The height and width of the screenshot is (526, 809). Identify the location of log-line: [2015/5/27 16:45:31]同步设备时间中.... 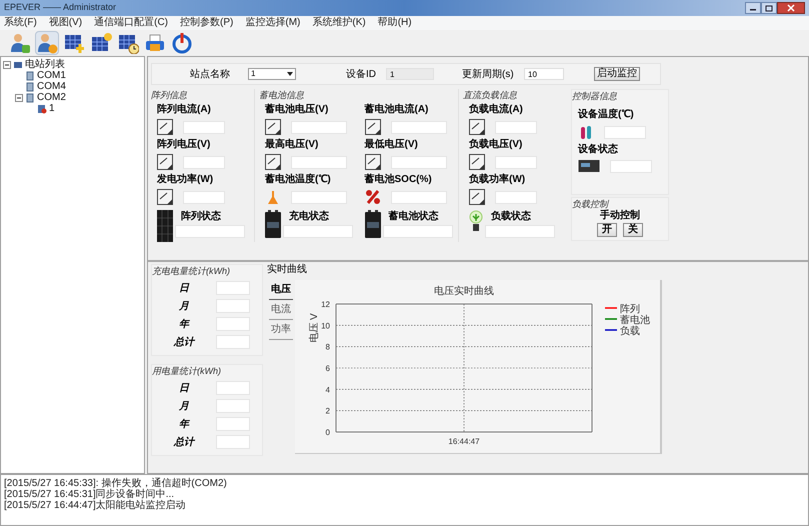
(89, 494).